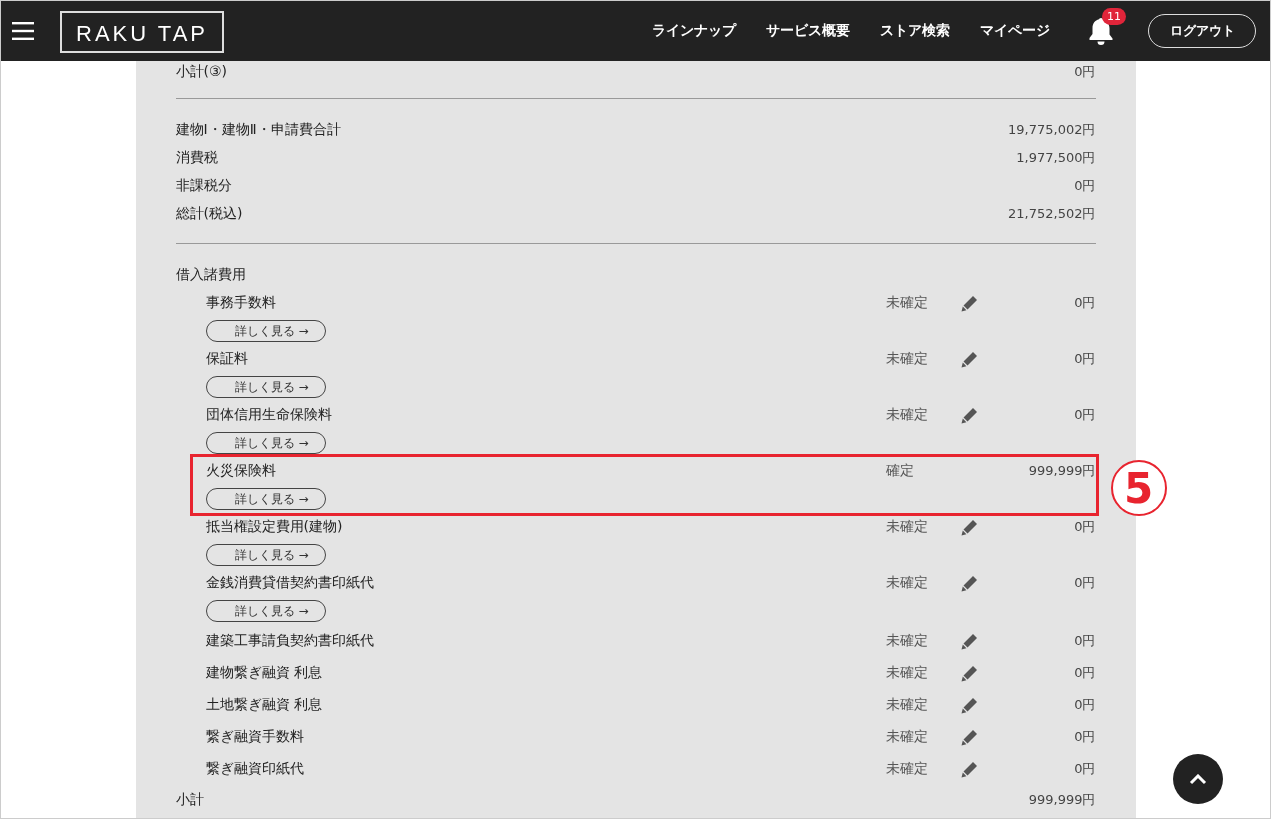  Describe the element at coordinates (900, 471) in the screenshot. I see `status-text: 確定` at that location.